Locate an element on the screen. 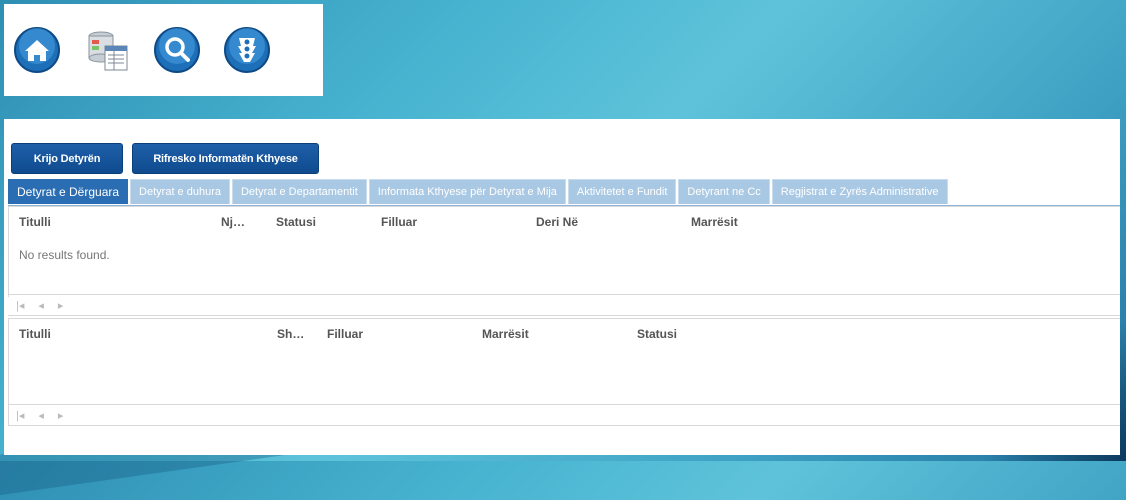 This screenshot has height=500, width=1126. tab-administrative-registers: Regjistrat e Zyrës Administrative is located at coordinates (859, 191).